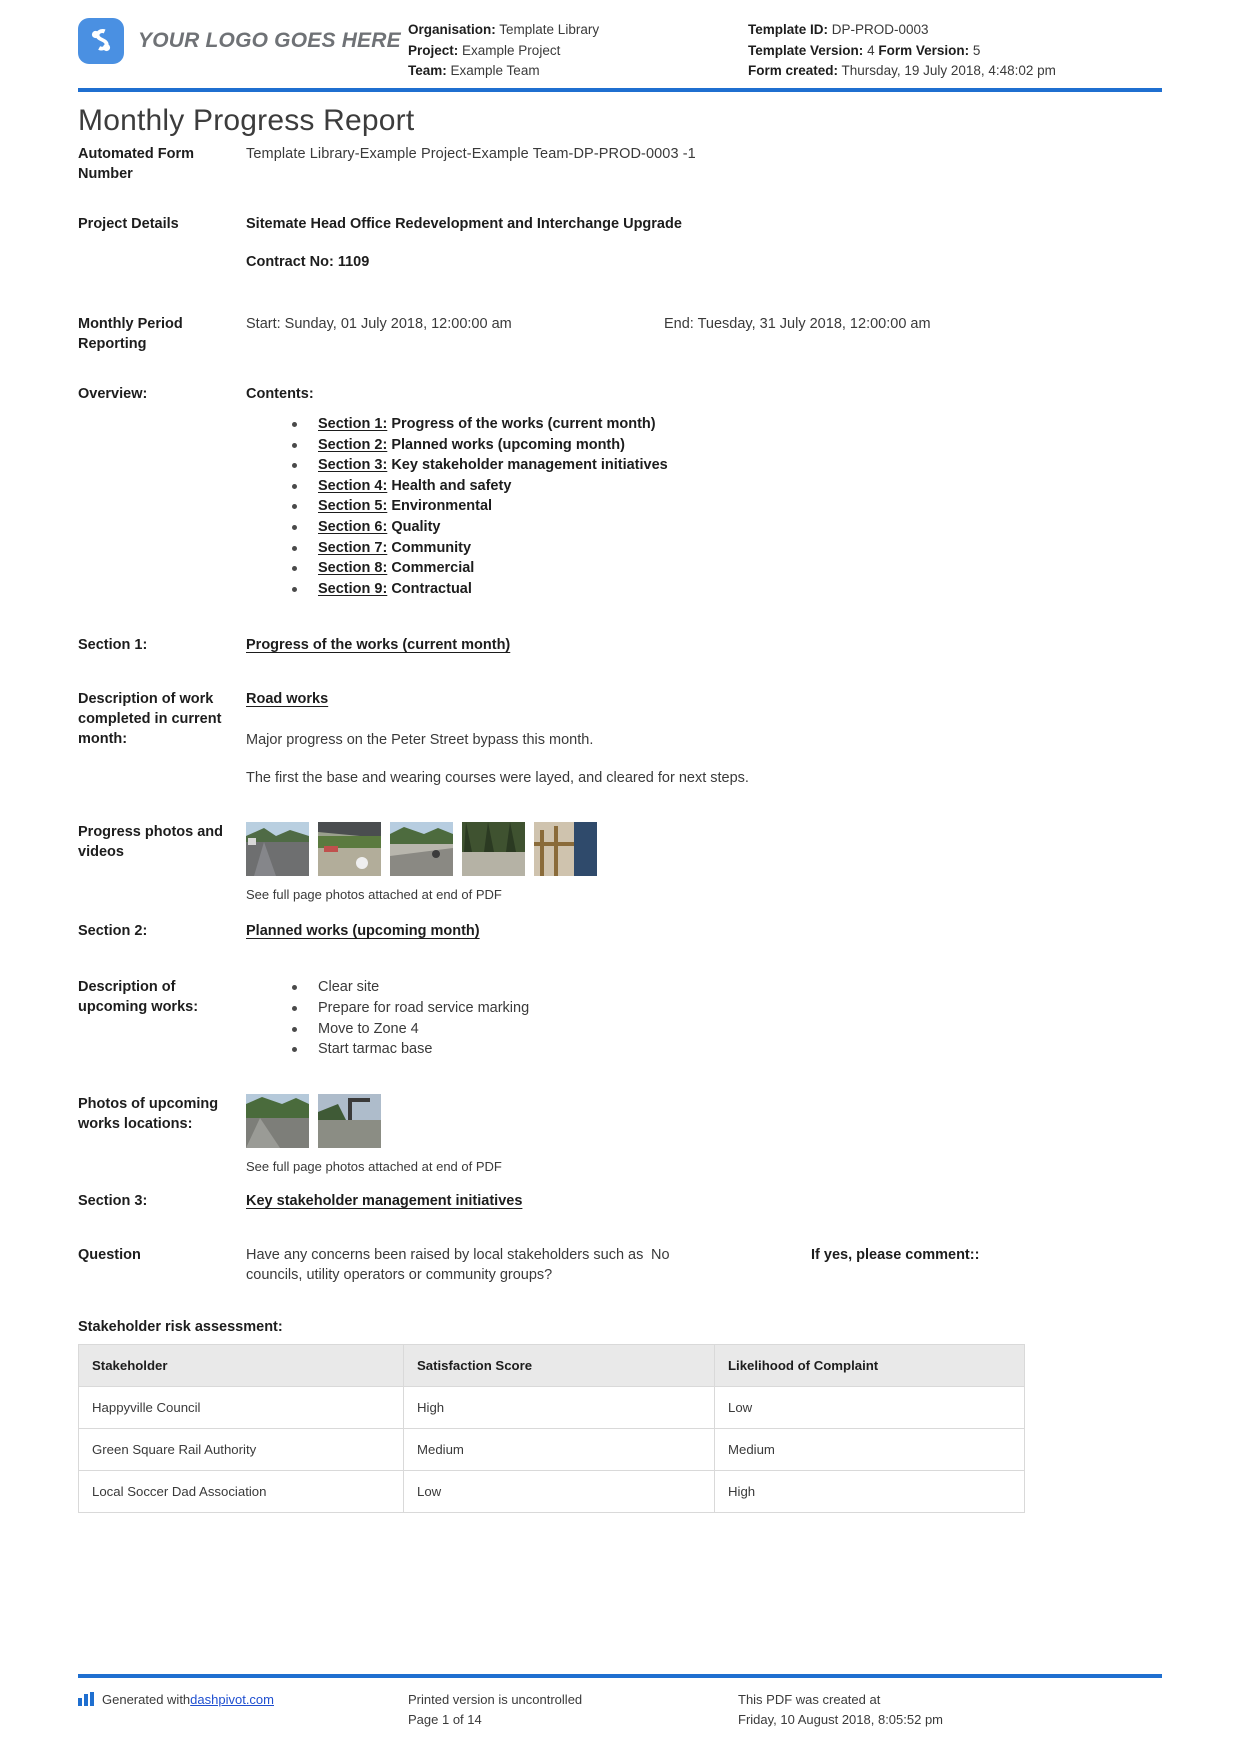  Describe the element at coordinates (523, 424) in the screenshot. I see `contents-item-1-title: Progress of the works (current month)` at that location.